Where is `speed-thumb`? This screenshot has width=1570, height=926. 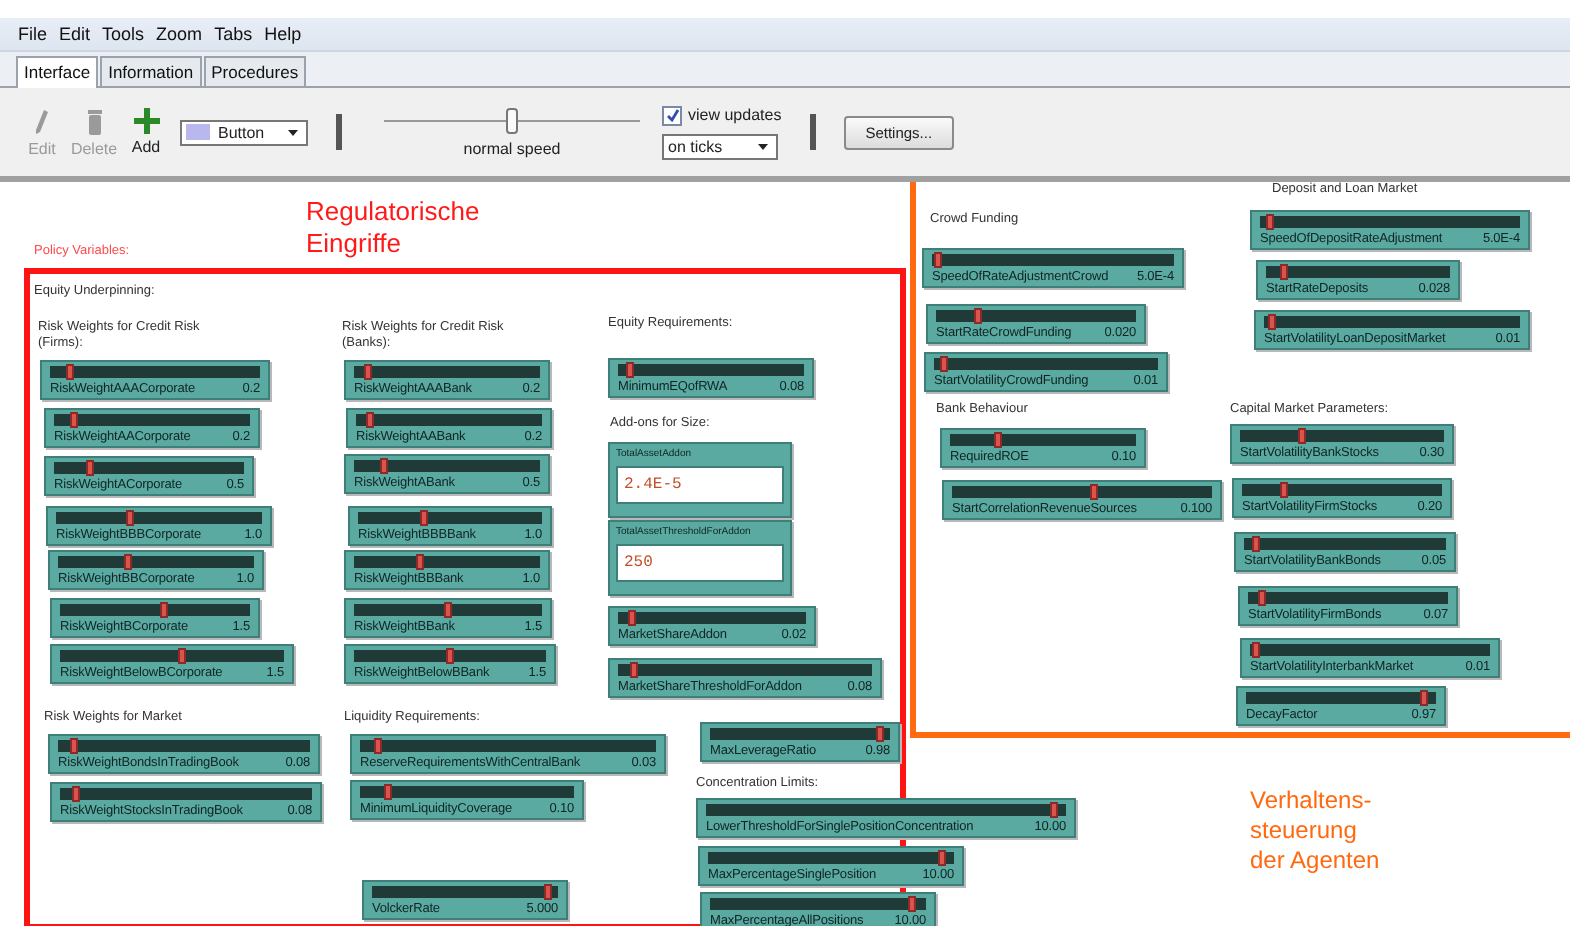
speed-thumb is located at coordinates (512, 120).